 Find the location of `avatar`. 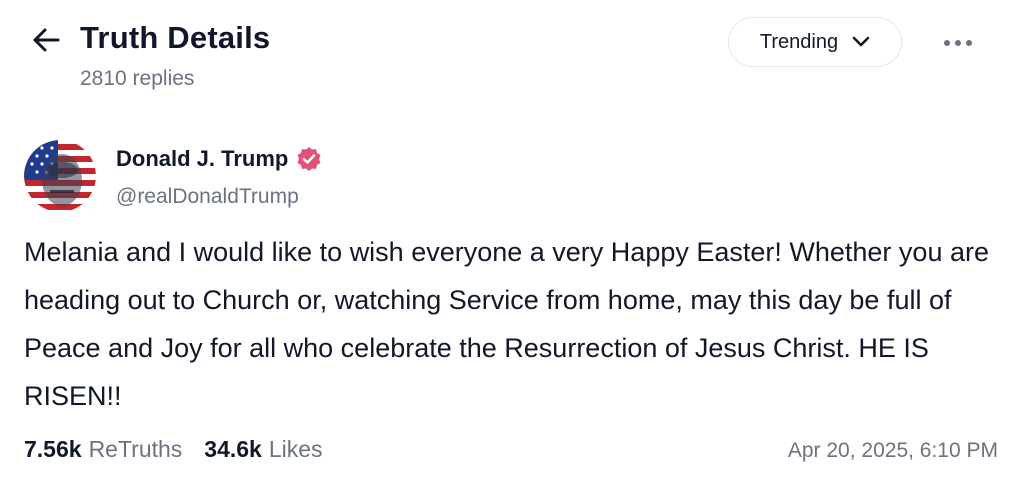

avatar is located at coordinates (60, 176).